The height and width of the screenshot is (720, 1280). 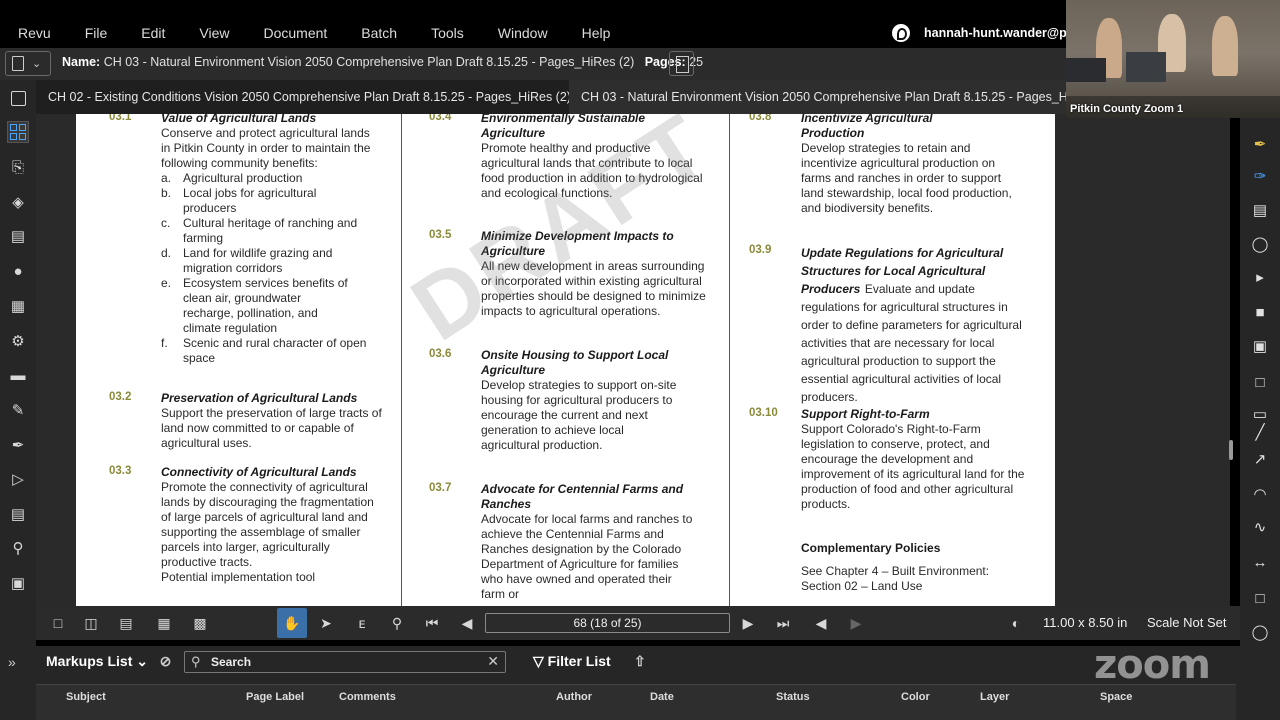 I want to click on video-thumbnail: Pitkin County Zoom 1, so click(x=1173, y=59).